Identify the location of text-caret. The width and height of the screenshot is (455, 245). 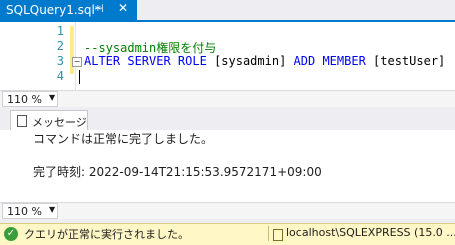
(79, 77).